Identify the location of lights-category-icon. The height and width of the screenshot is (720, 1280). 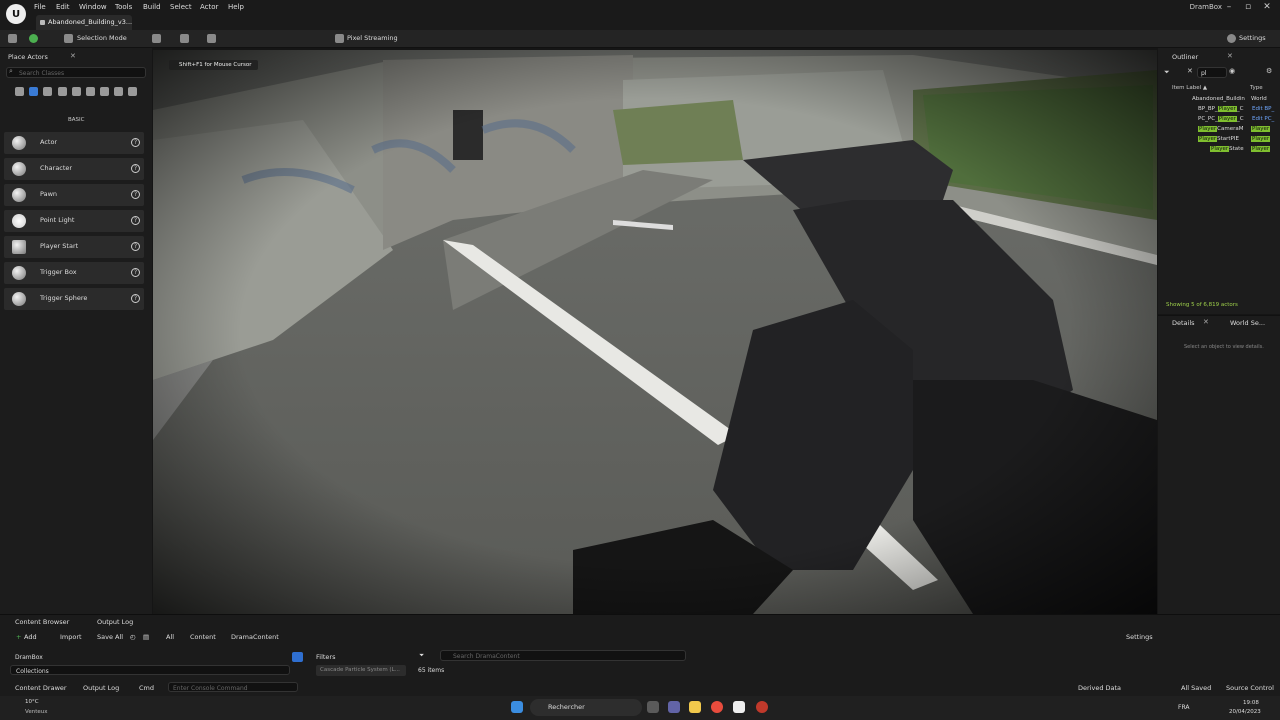
(47, 91).